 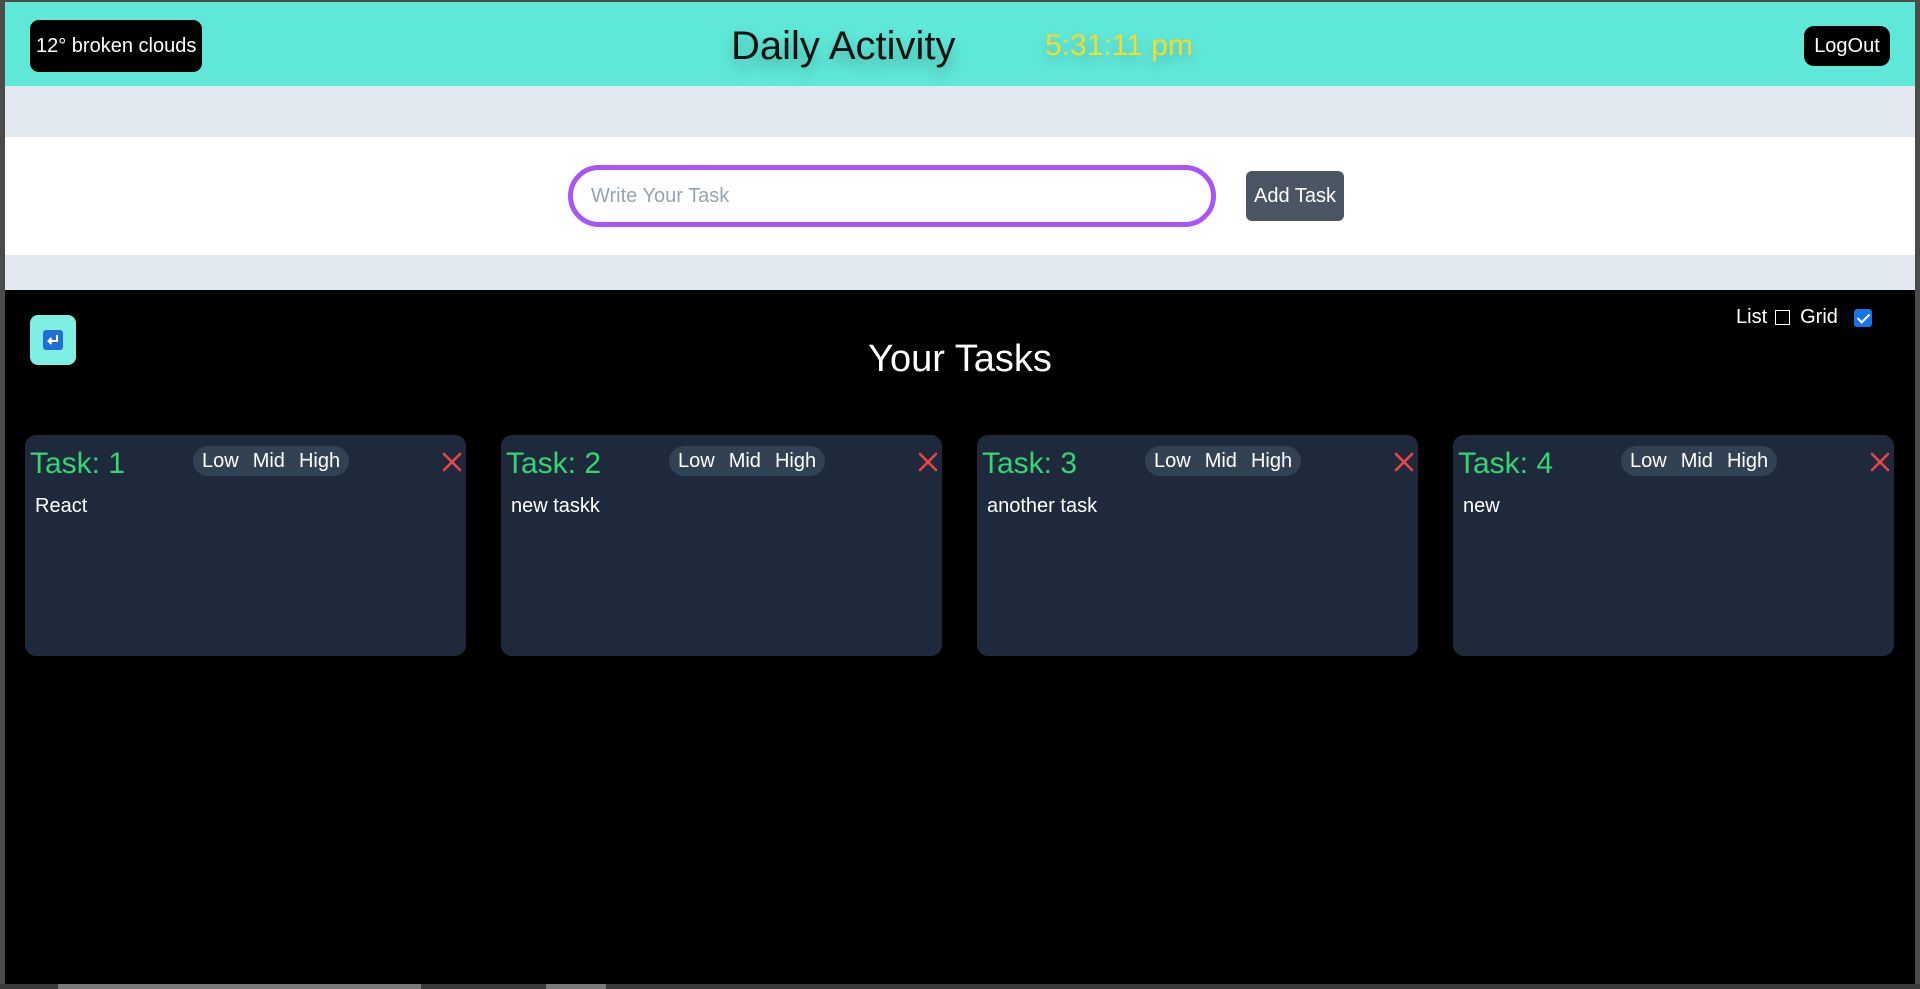 I want to click on view-toggle: List Grid, so click(x=1807, y=317).